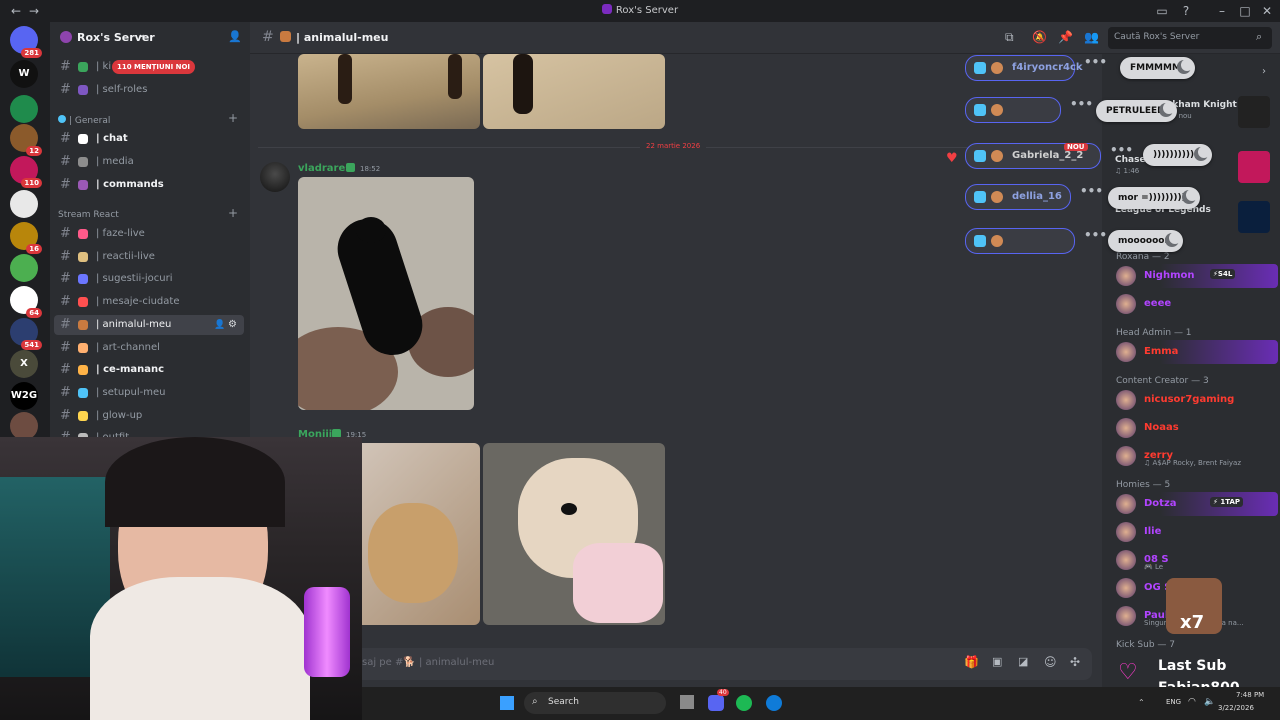 This screenshot has height=720, width=1280. I want to click on spotify-icon, so click(744, 703).